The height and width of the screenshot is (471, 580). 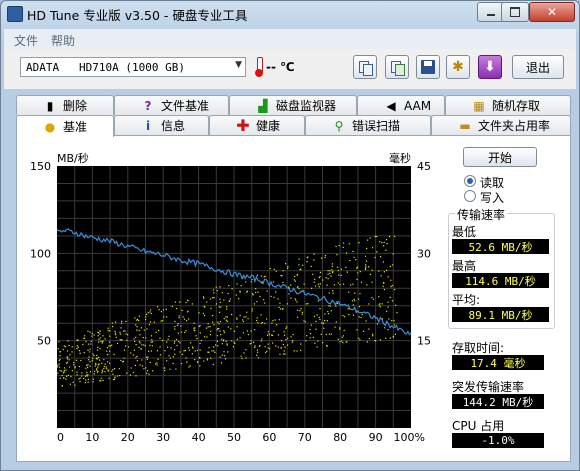 What do you see at coordinates (538, 67) in the screenshot?
I see `exit-button: 退出` at bounding box center [538, 67].